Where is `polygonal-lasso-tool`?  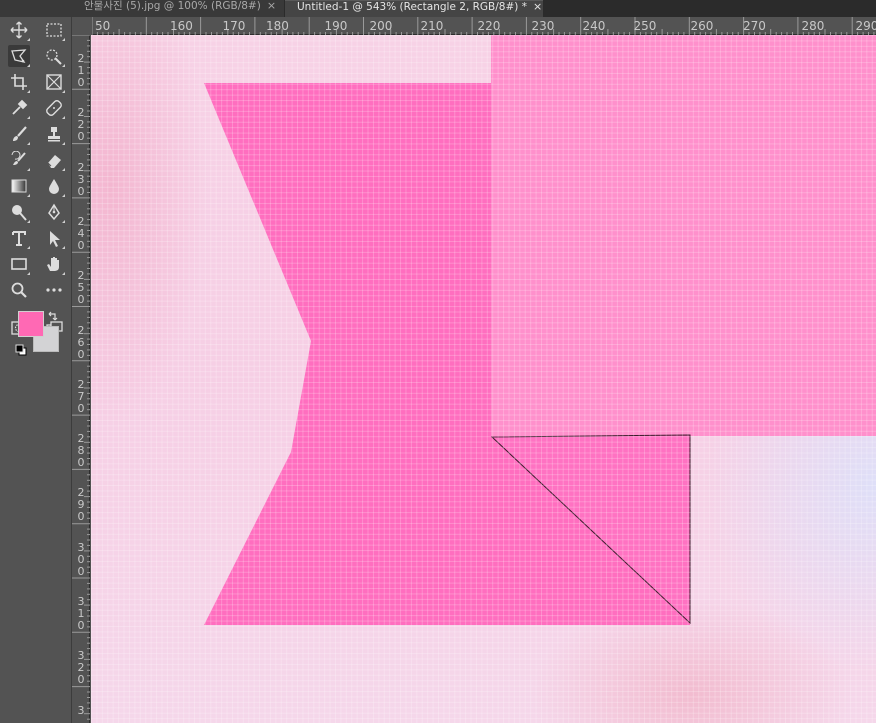 polygonal-lasso-tool is located at coordinates (19, 56).